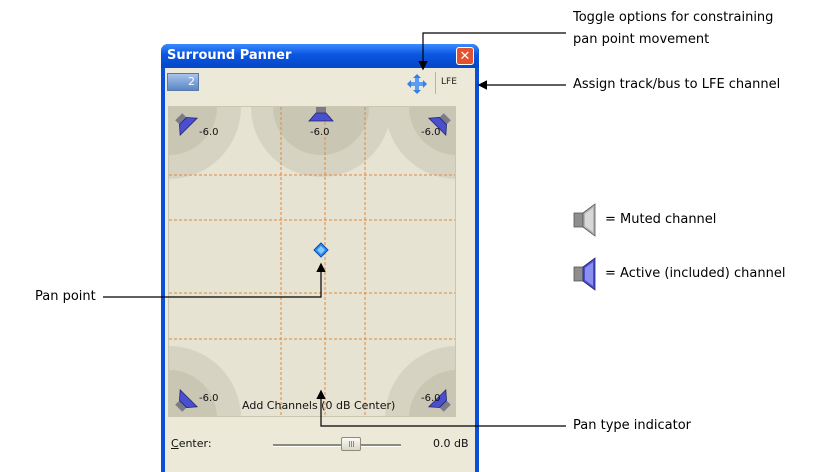 The image size is (823, 472). What do you see at coordinates (337, 445) in the screenshot?
I see `center-slider-track` at bounding box center [337, 445].